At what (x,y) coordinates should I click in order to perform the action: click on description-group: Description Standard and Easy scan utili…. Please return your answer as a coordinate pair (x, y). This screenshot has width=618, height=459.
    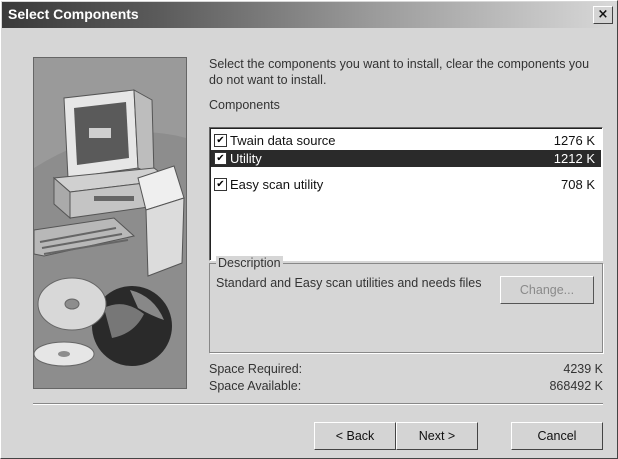
    Looking at the image, I should click on (406, 304).